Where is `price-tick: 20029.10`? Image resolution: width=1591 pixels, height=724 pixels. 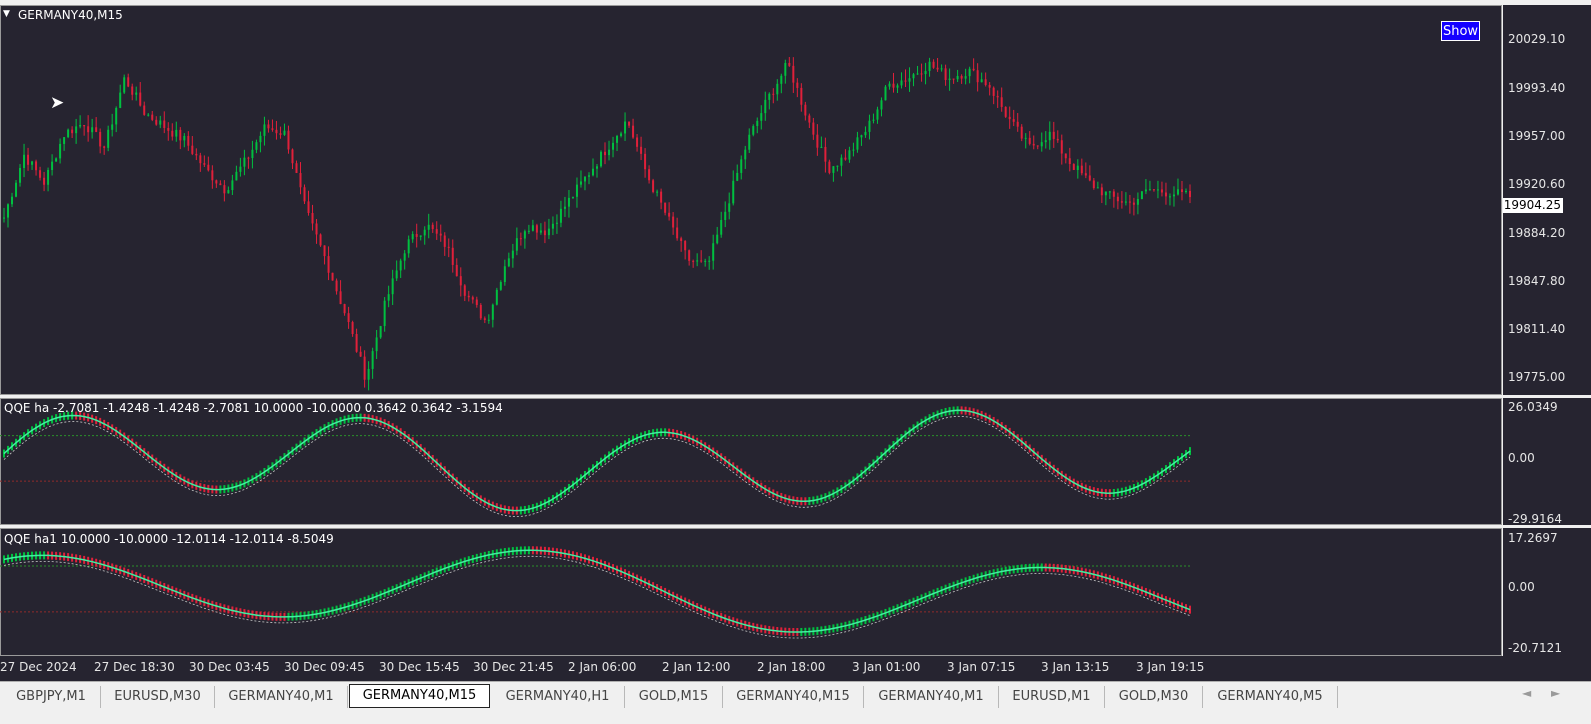 price-tick: 20029.10 is located at coordinates (1537, 39).